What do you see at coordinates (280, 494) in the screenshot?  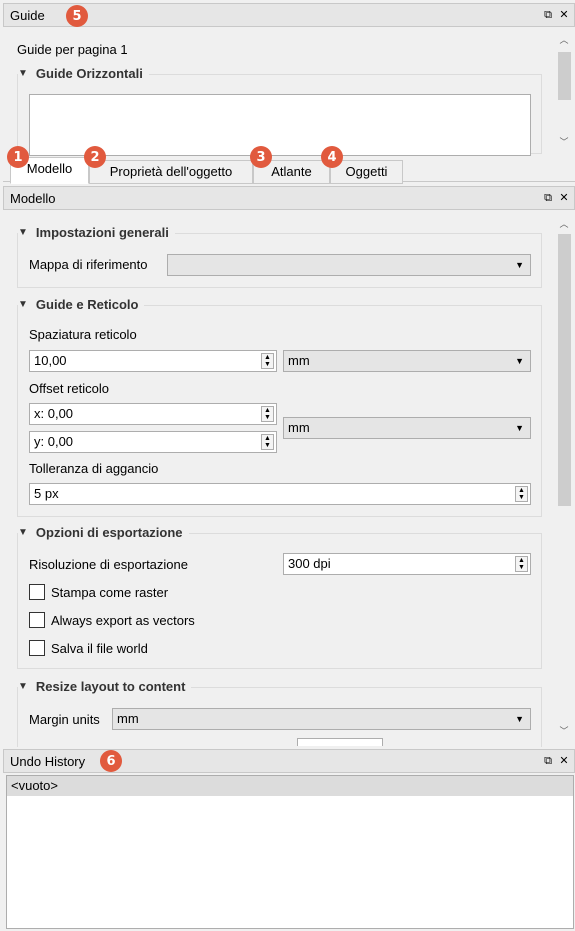 I see `snap-tolerance-input: 5 px ▲ ▼` at bounding box center [280, 494].